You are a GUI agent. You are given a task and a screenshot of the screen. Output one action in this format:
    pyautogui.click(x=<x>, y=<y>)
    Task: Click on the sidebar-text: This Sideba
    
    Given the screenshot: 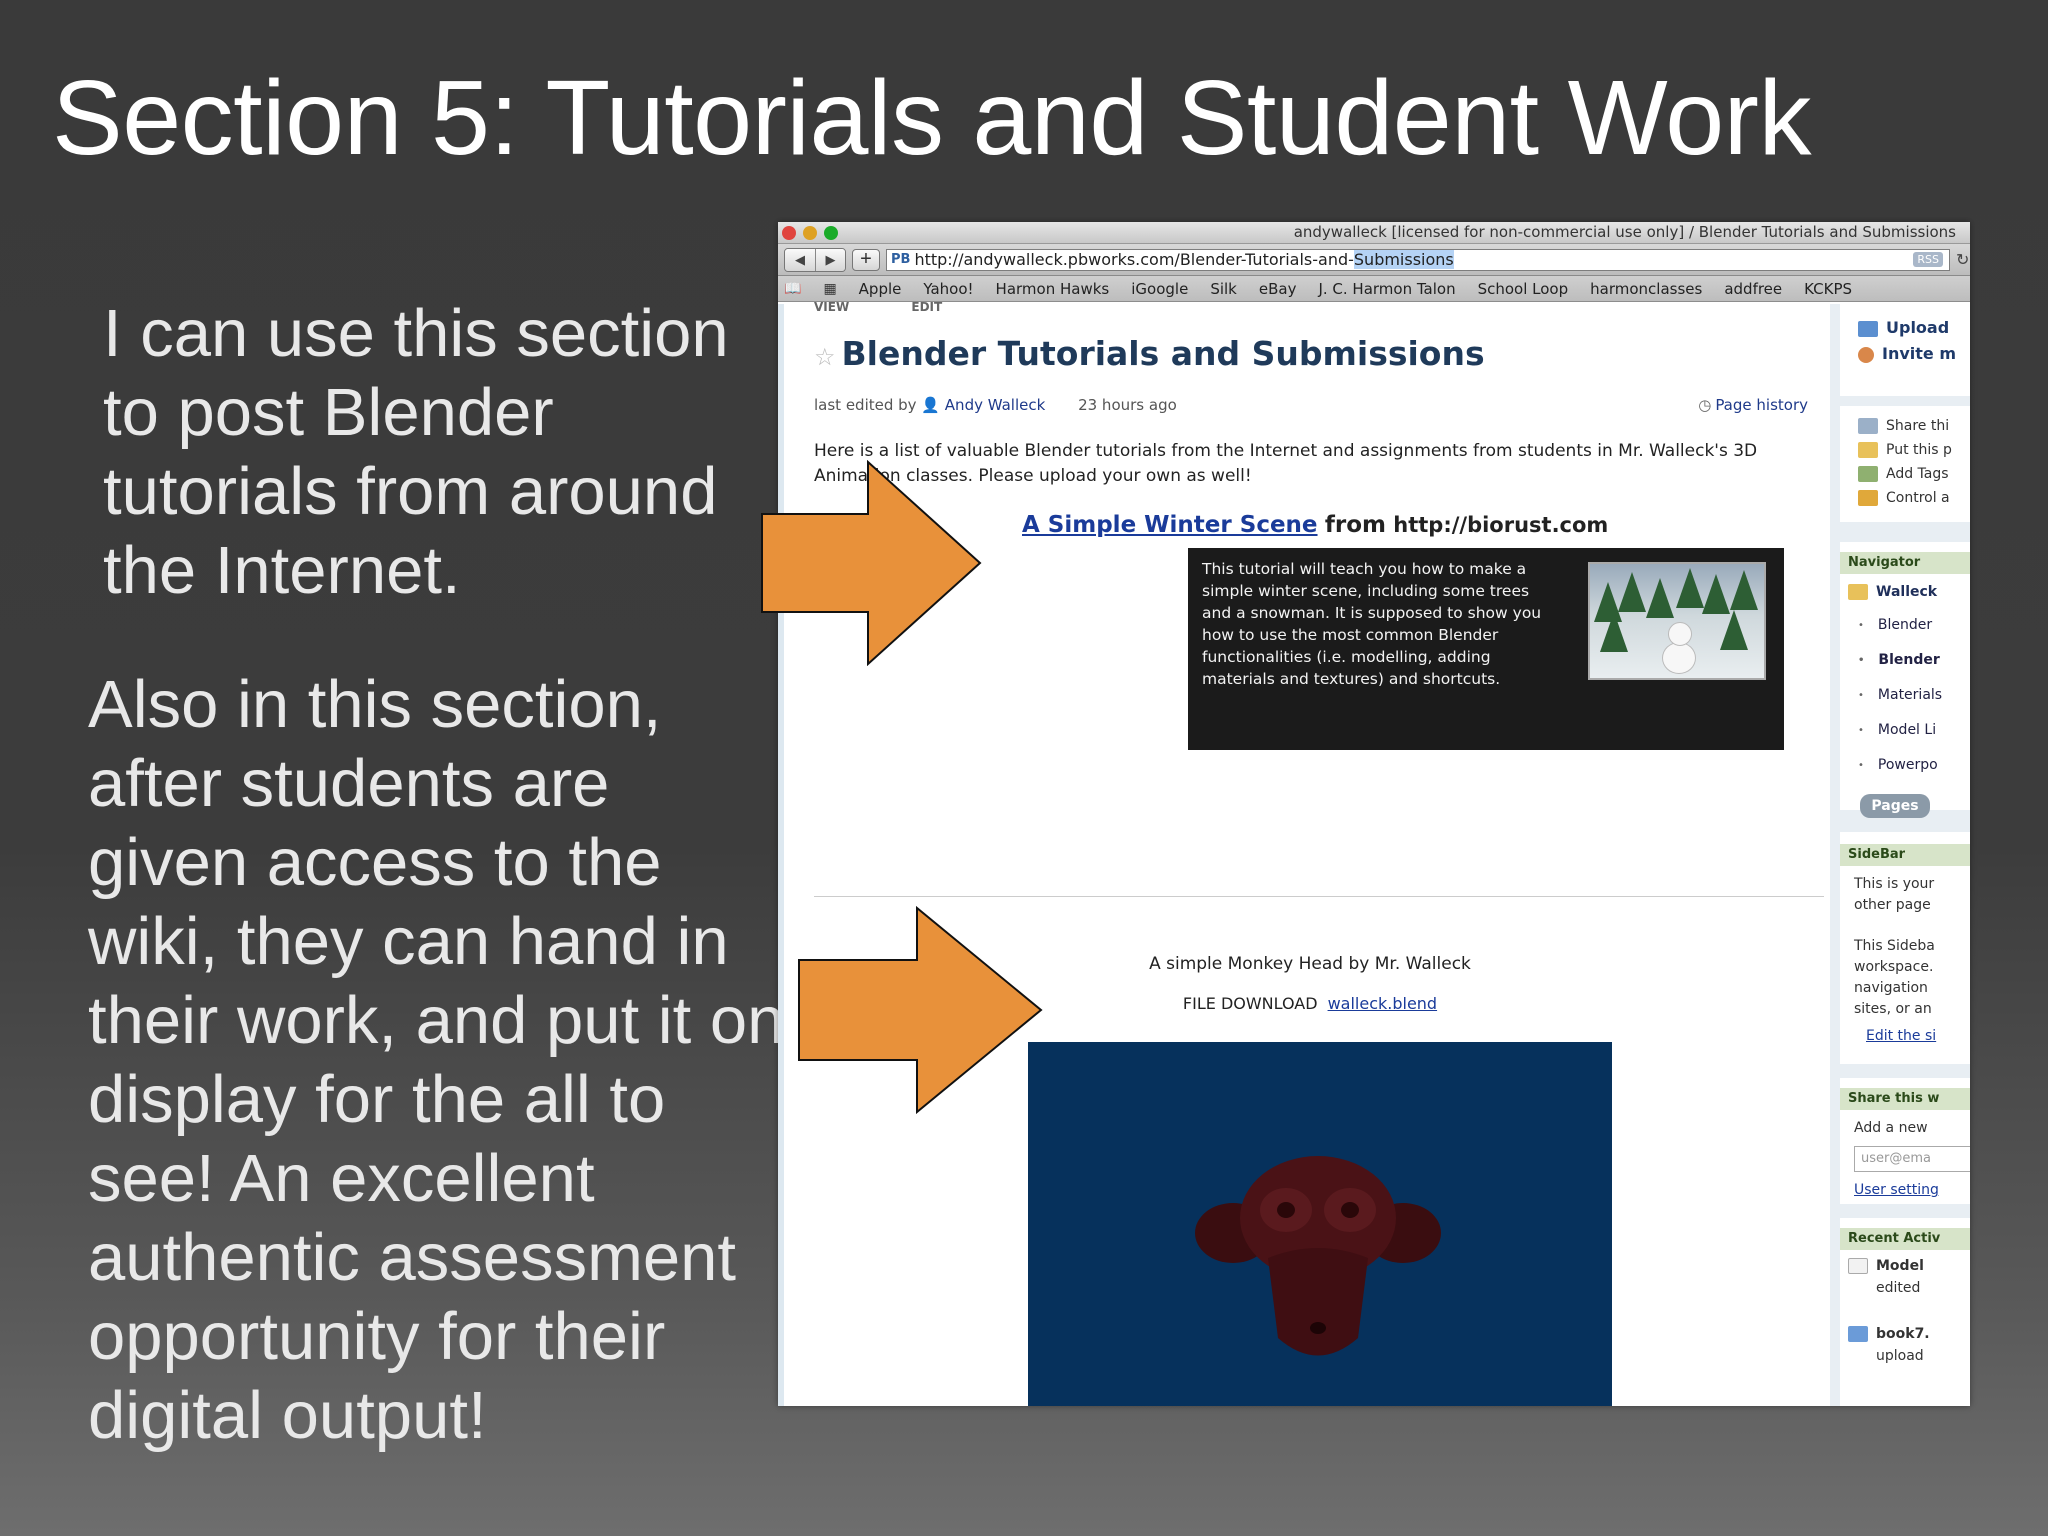 What is the action you would take?
    pyautogui.click(x=1894, y=946)
    